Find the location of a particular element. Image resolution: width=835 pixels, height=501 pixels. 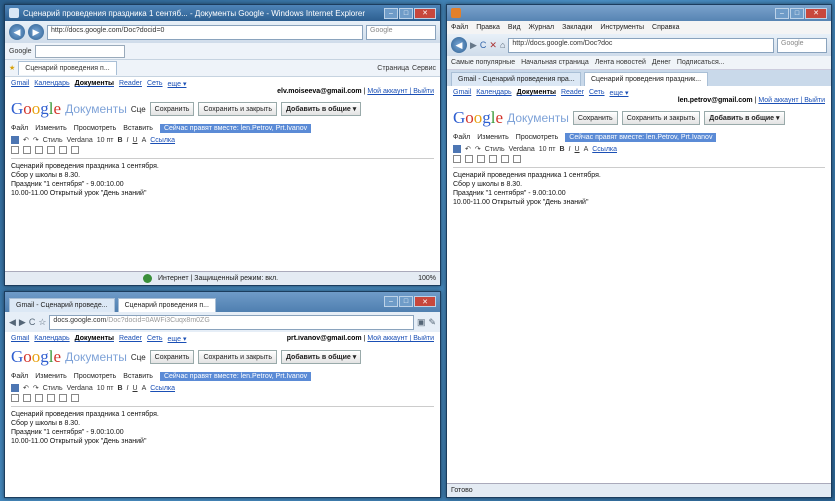

ie-address-field: http://docs.google.com/Doc?docid=0 is located at coordinates (205, 32).